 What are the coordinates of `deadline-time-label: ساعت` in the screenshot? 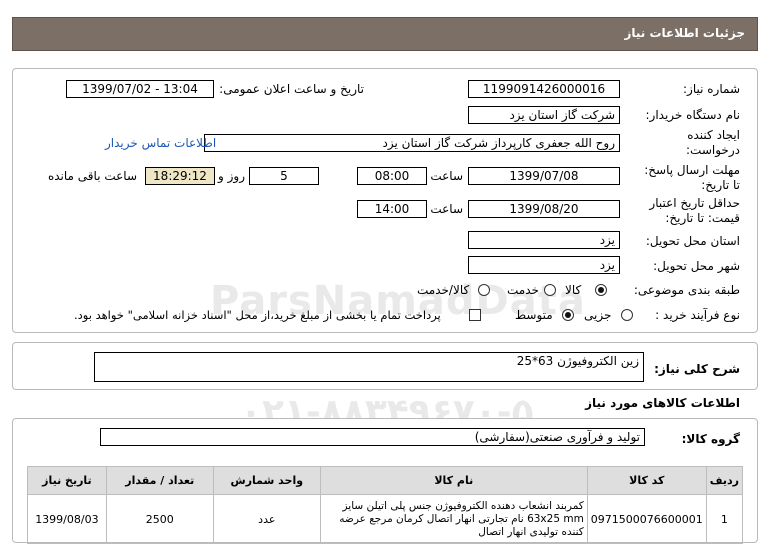 It's located at (446, 176).